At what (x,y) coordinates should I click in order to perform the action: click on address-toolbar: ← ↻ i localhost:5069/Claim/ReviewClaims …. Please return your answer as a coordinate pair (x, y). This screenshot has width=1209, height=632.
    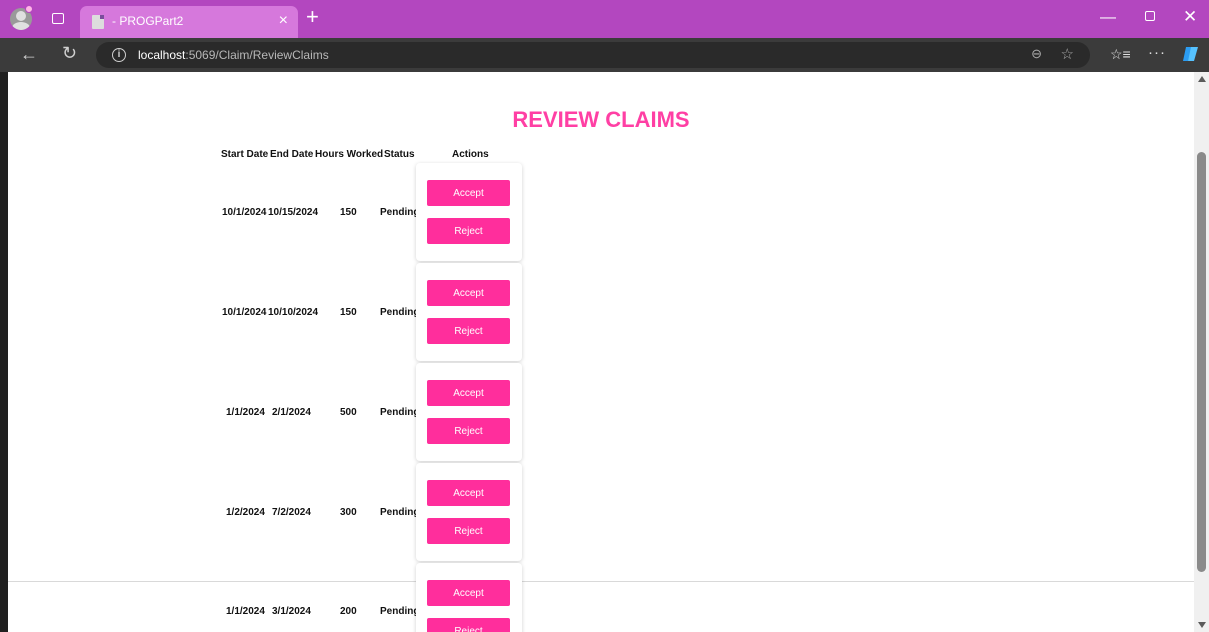
    Looking at the image, I should click on (604, 55).